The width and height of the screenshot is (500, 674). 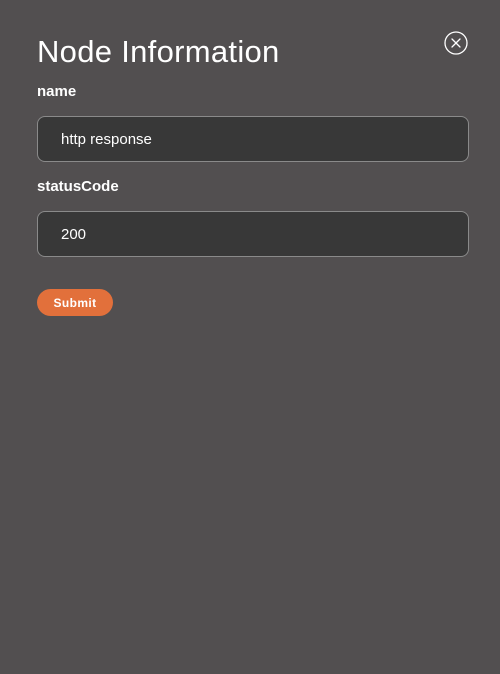 I want to click on submit-button: Submit, so click(x=75, y=302).